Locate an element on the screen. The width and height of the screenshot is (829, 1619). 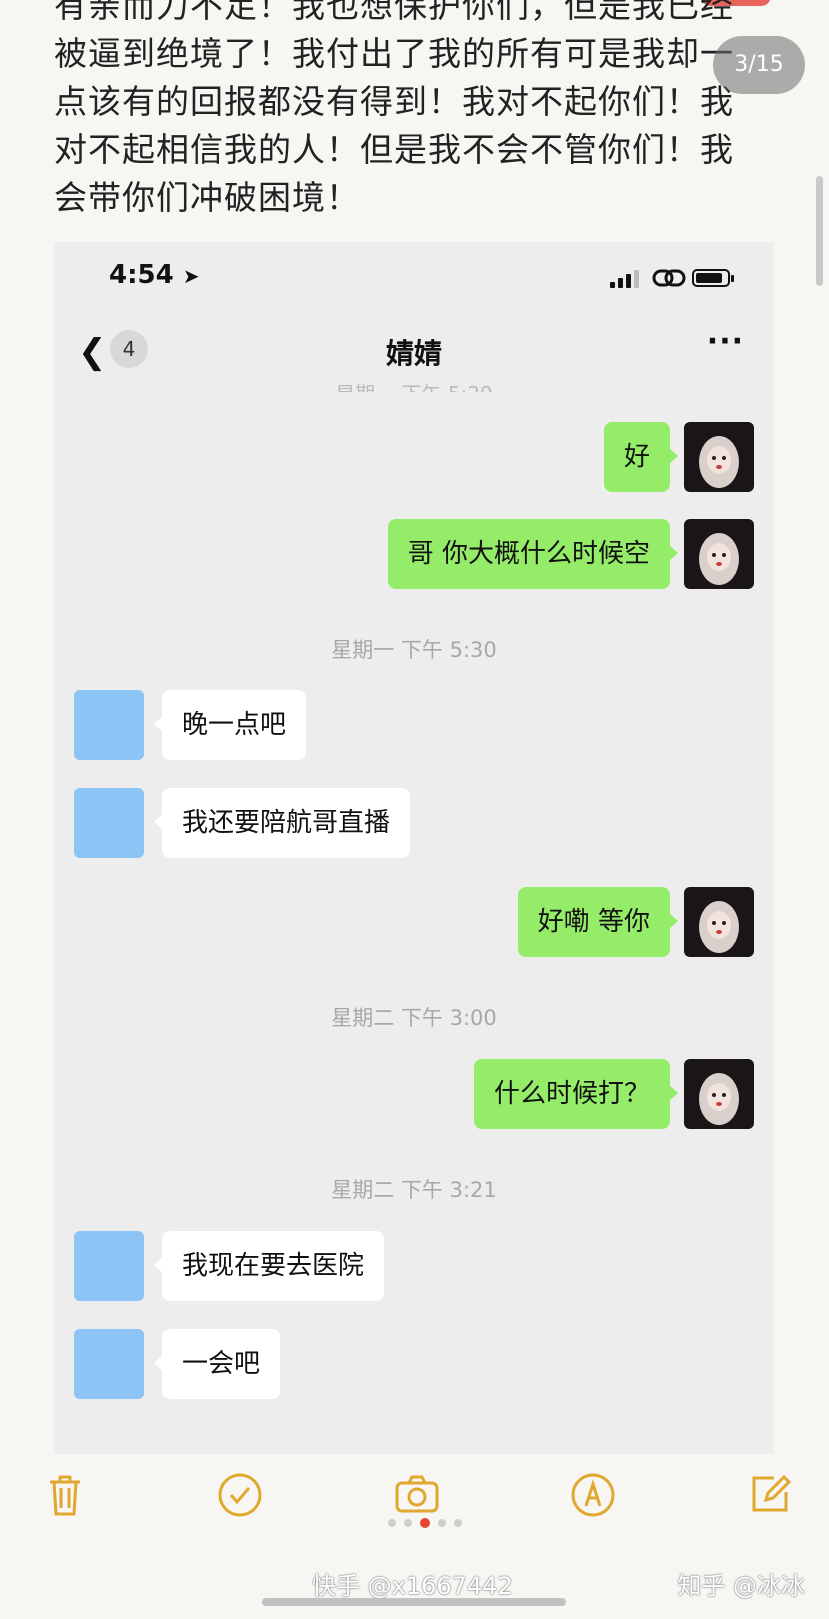
notes-toolbar is located at coordinates (414, 1505).